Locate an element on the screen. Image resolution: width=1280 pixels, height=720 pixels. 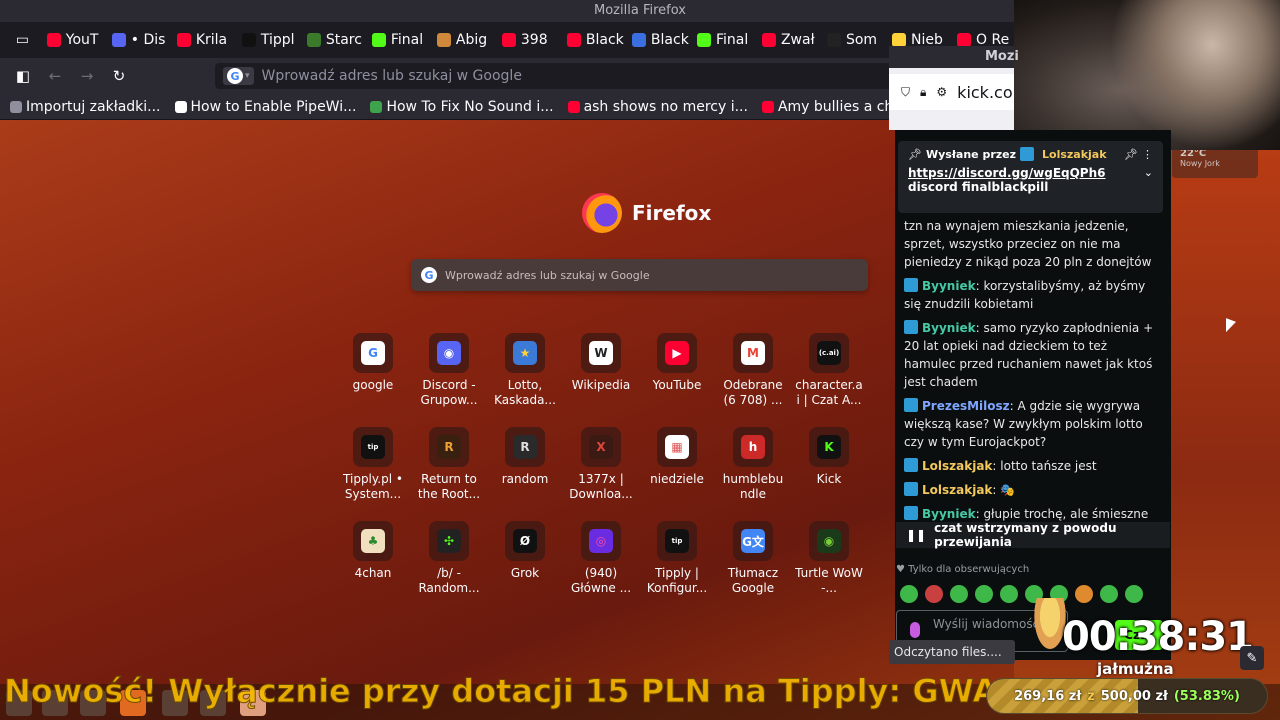
shortcut-icon: K is located at coordinates (829, 447).